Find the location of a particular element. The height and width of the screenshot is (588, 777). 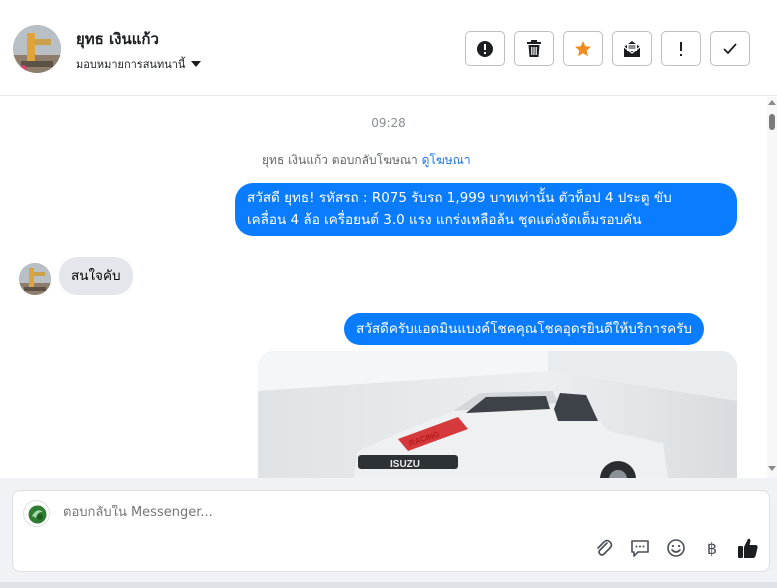

like-button is located at coordinates (748, 548).